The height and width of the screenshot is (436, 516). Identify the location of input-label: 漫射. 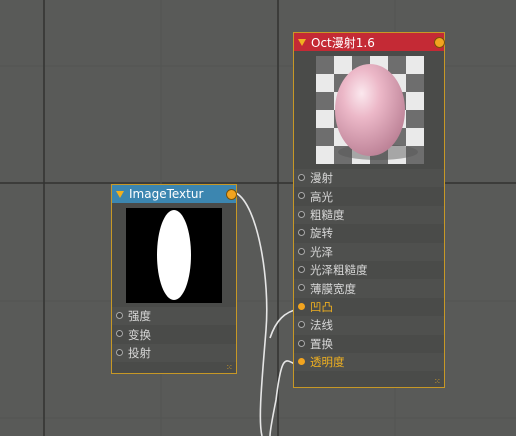
(321, 178).